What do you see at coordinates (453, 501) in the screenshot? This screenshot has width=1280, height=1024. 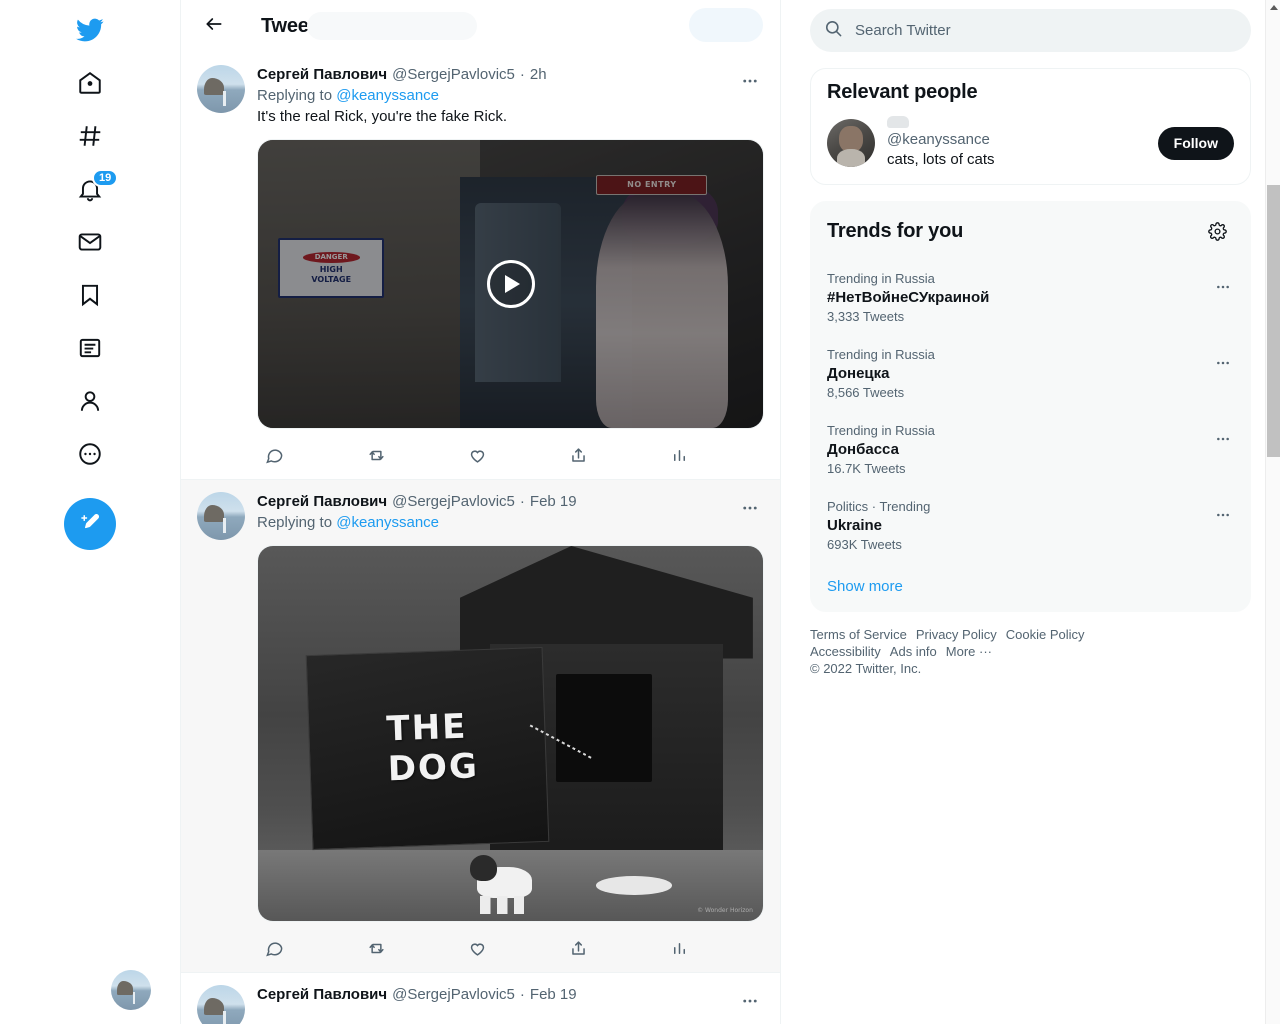 I see `author-handle: @SergejPavlovic5` at bounding box center [453, 501].